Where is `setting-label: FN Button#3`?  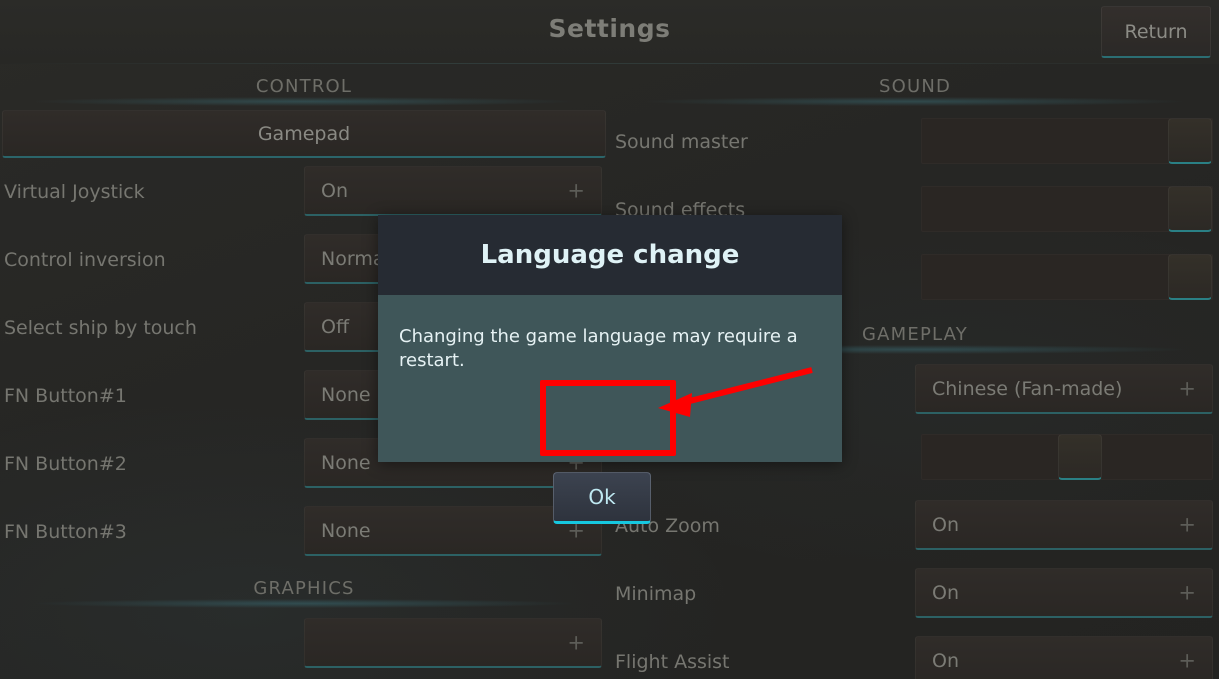 setting-label: FN Button#3 is located at coordinates (65, 532).